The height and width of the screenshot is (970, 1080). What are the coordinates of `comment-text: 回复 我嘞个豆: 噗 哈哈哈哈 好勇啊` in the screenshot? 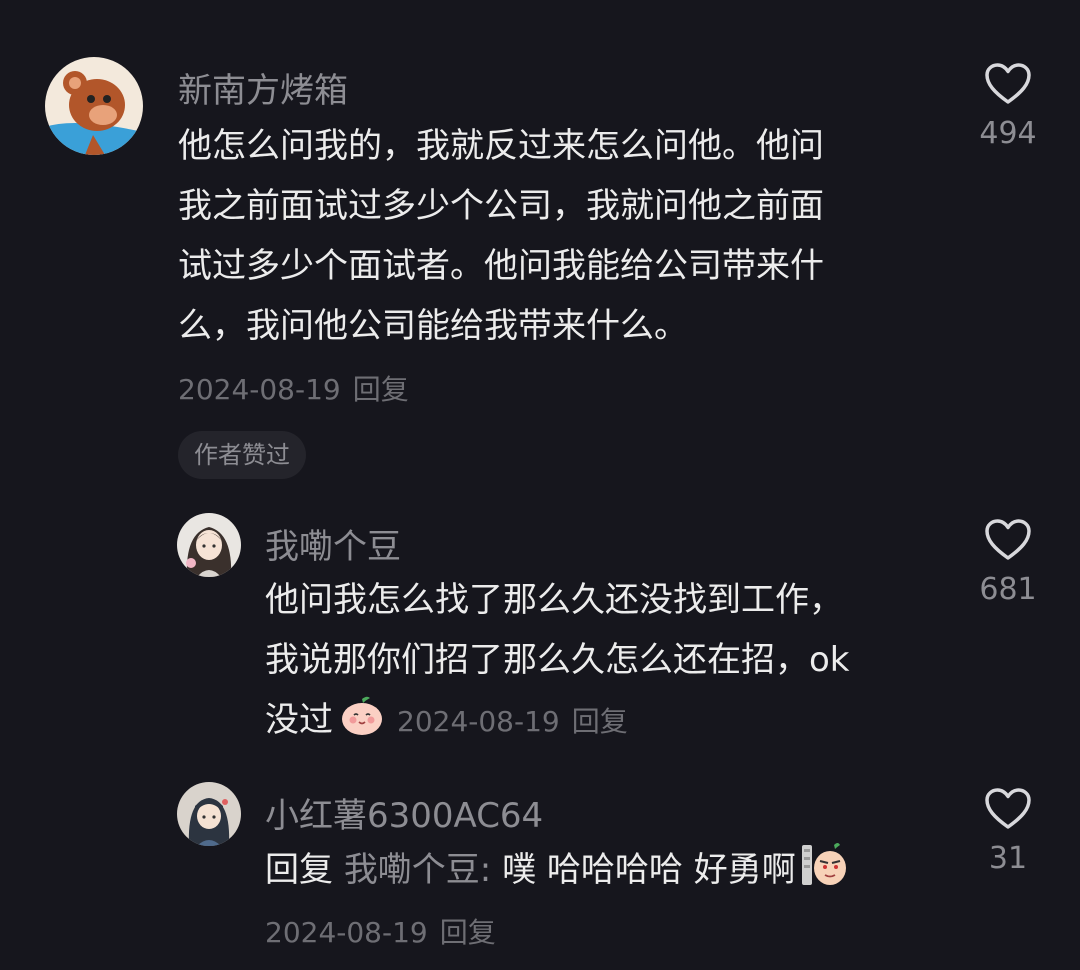 It's located at (556, 873).